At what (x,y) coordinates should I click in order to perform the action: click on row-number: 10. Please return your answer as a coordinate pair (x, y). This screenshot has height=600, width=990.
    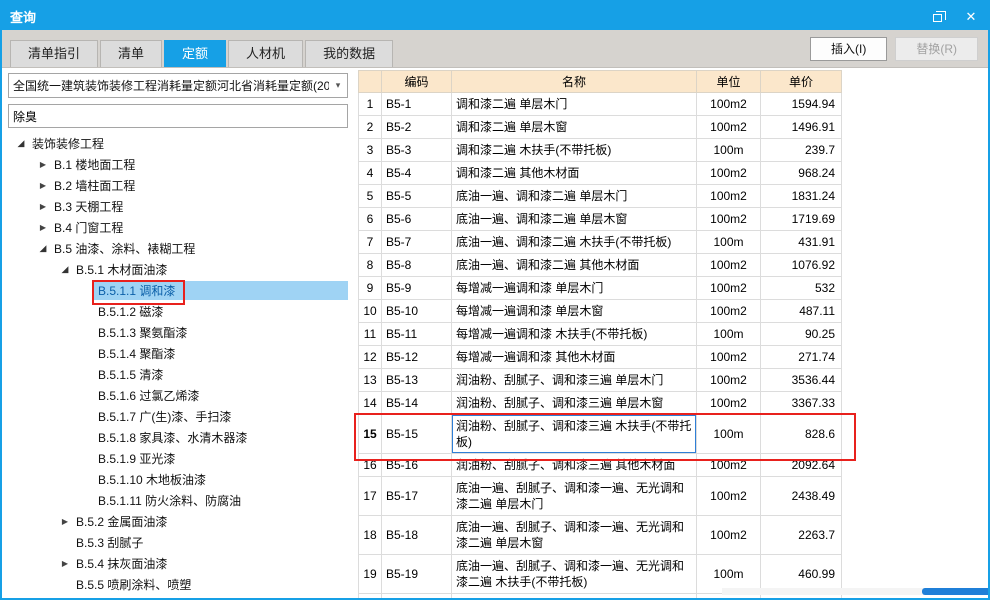
    Looking at the image, I should click on (370, 311).